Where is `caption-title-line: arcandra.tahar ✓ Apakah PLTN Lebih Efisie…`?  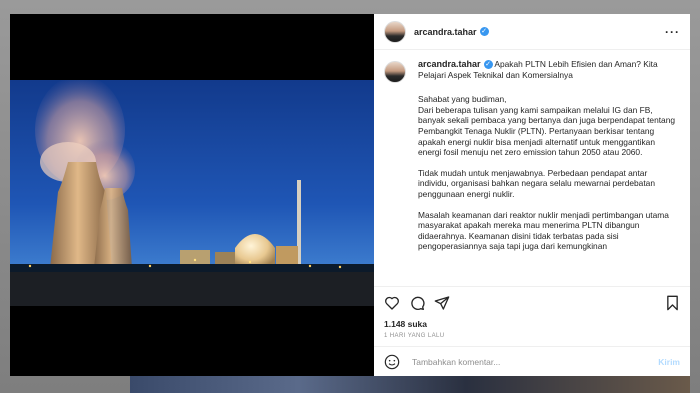 caption-title-line: arcandra.tahar ✓ Apakah PLTN Lebih Efisie… is located at coordinates (549, 69).